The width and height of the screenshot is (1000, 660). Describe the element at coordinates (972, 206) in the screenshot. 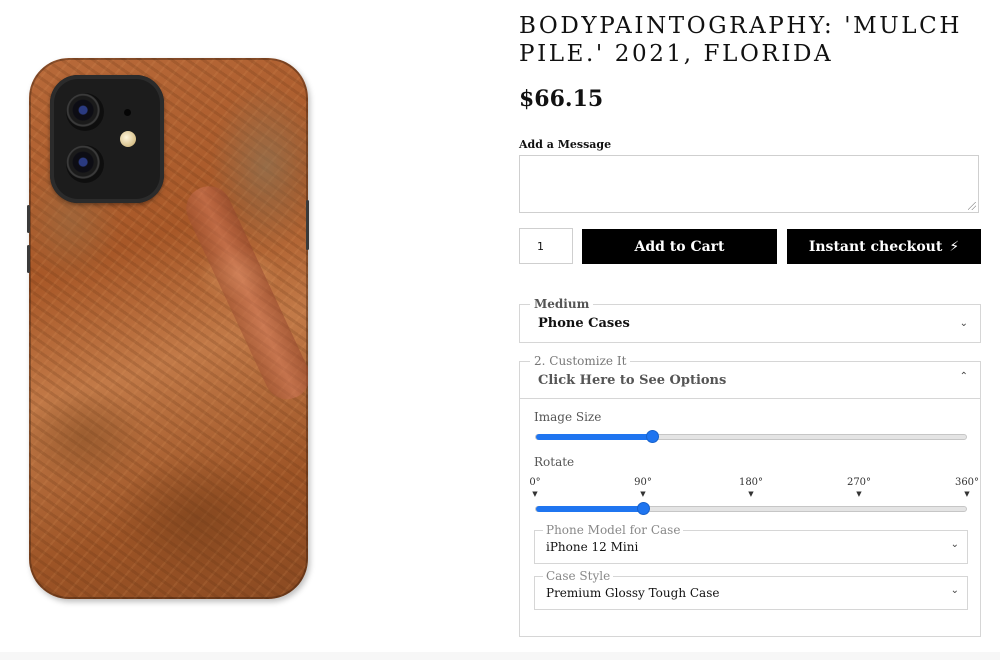

I see `resize-grip-icon` at that location.